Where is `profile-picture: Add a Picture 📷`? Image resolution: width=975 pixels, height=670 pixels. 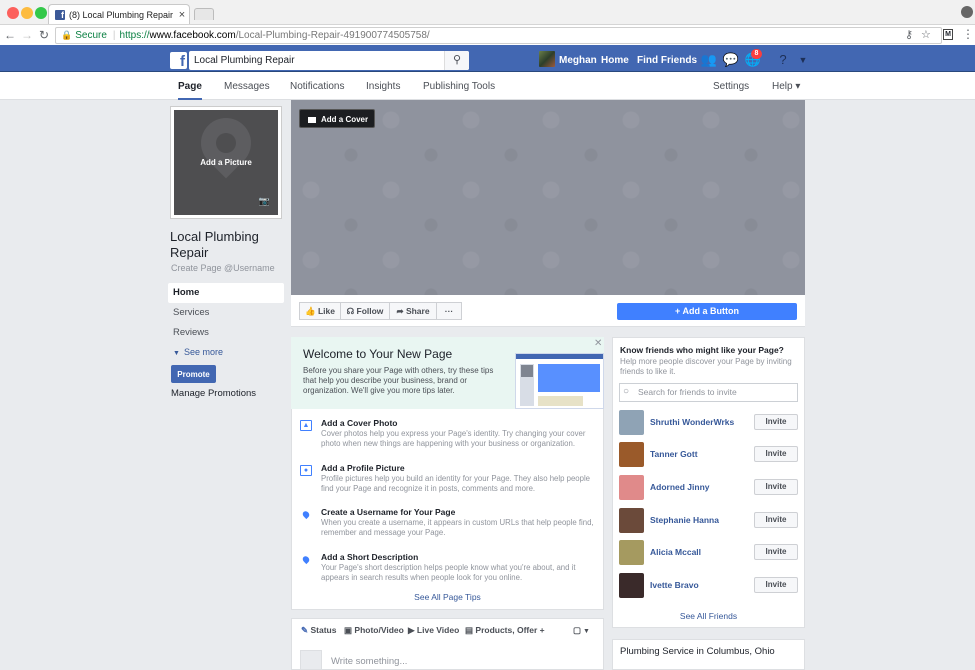 profile-picture: Add a Picture 📷 is located at coordinates (226, 162).